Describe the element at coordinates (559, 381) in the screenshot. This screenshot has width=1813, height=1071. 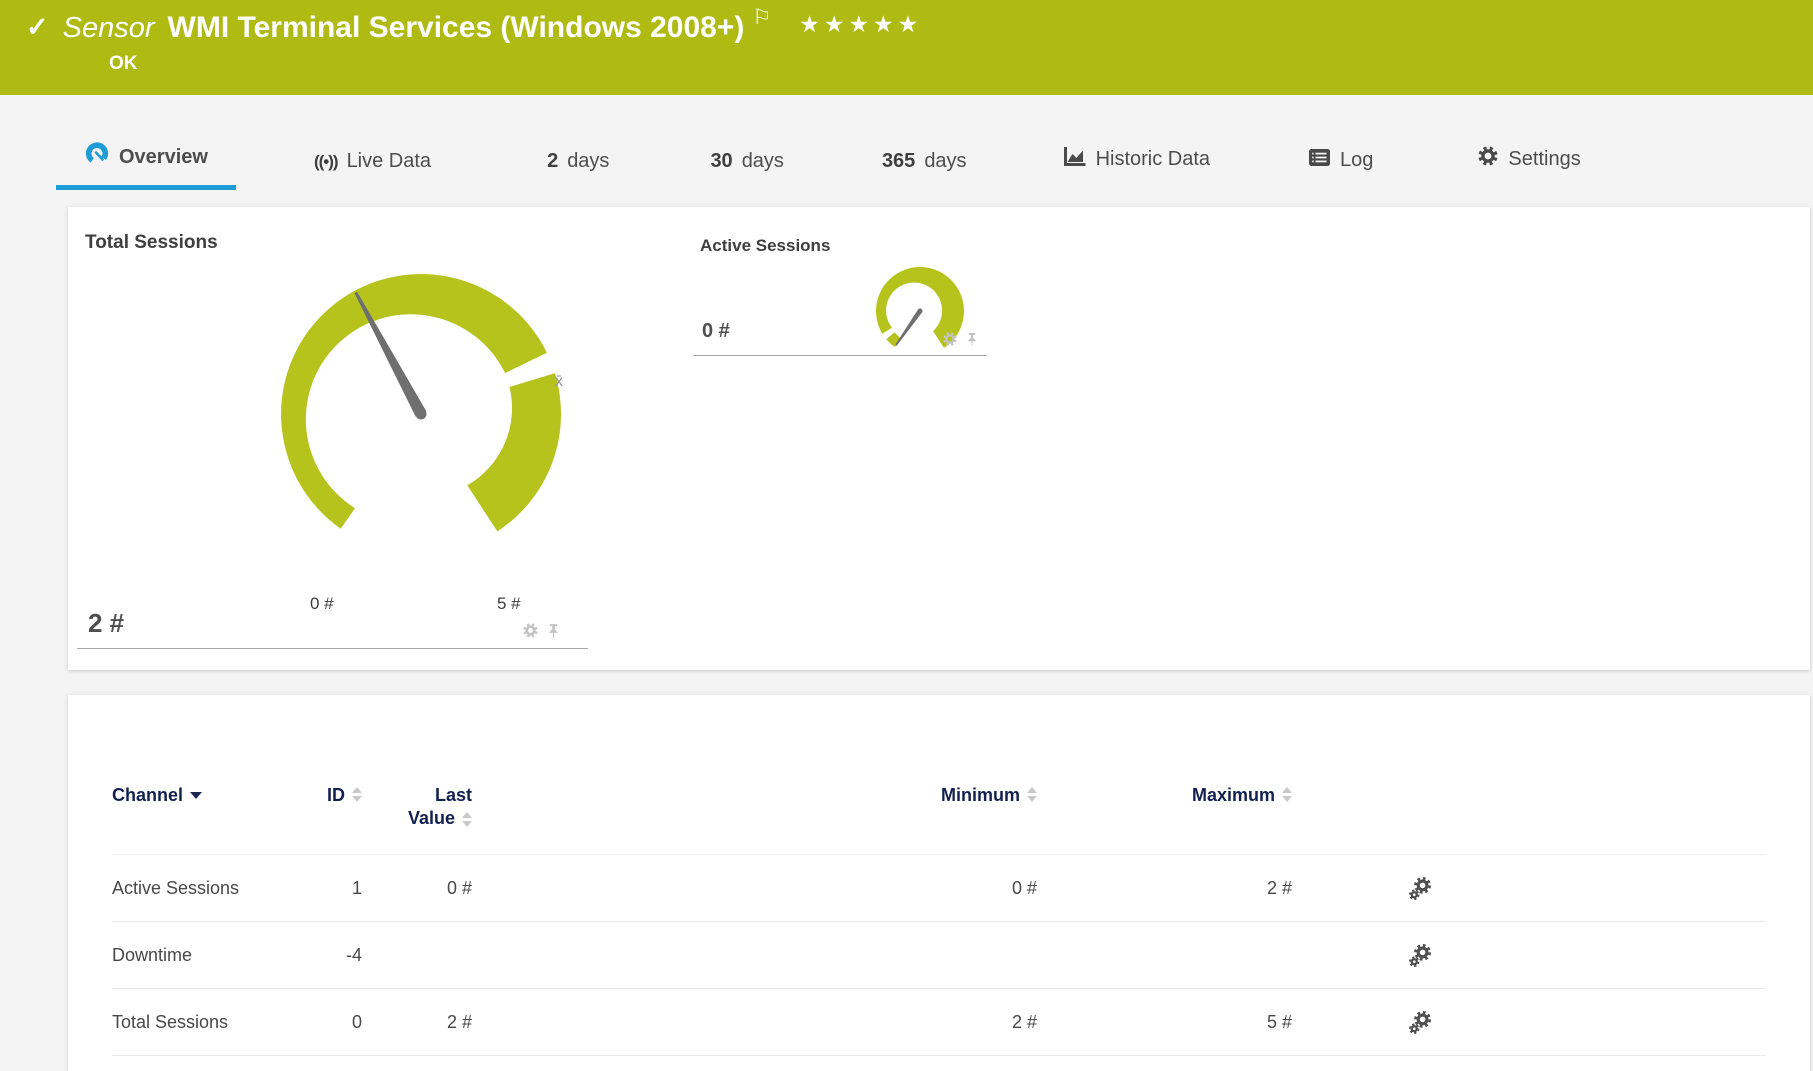
I see `gauge-average-marker: x̄` at that location.